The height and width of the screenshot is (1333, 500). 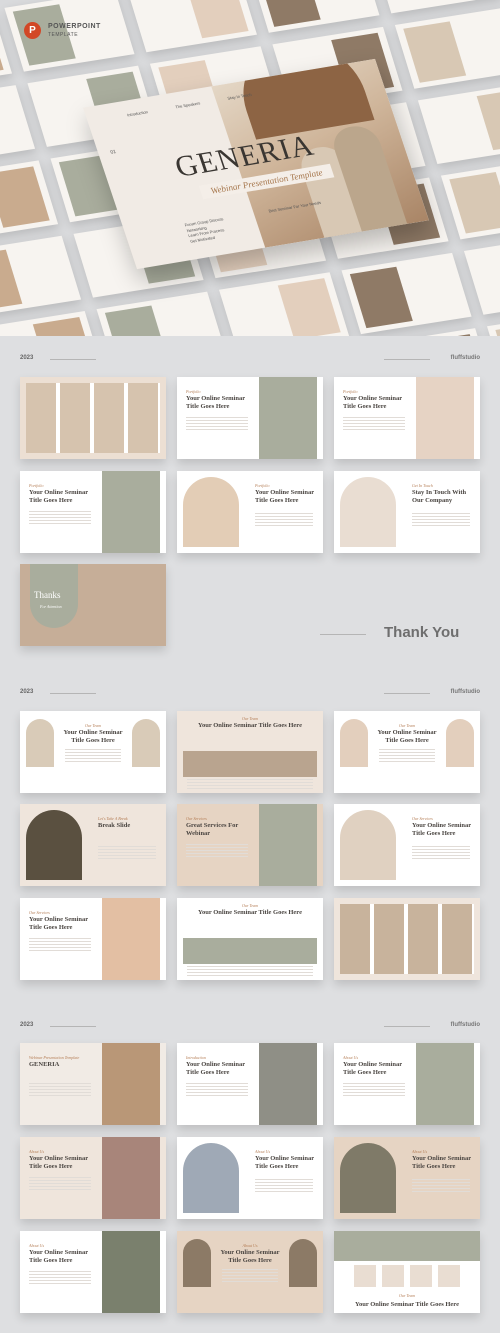 I want to click on slide-title: Great Services For Webinar, so click(x=212, y=829).